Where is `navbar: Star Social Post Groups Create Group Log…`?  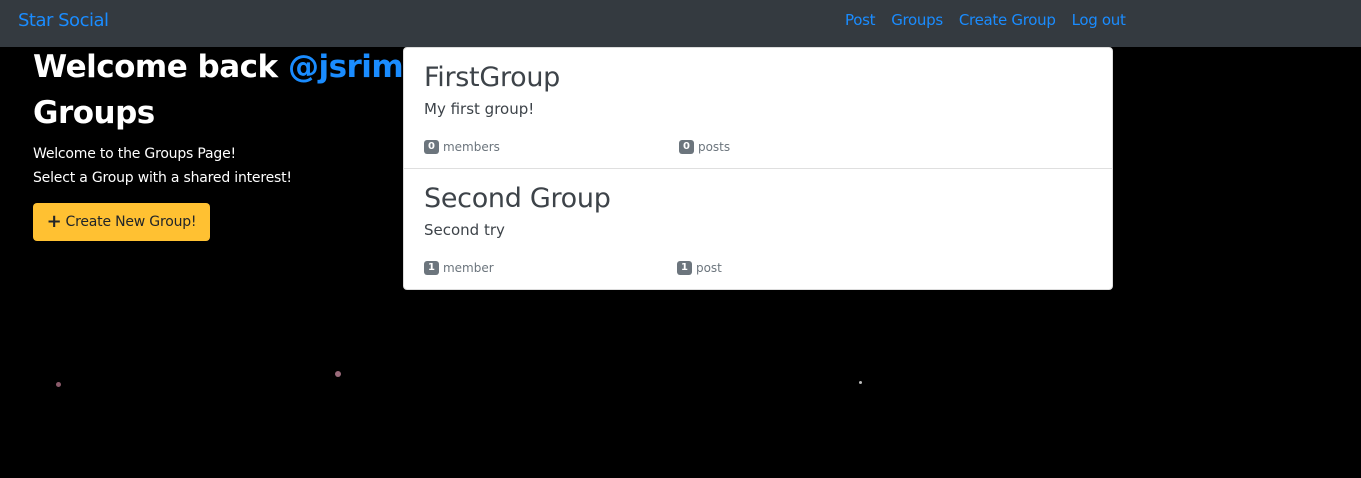 navbar: Star Social Post Groups Create Group Log… is located at coordinates (680, 23).